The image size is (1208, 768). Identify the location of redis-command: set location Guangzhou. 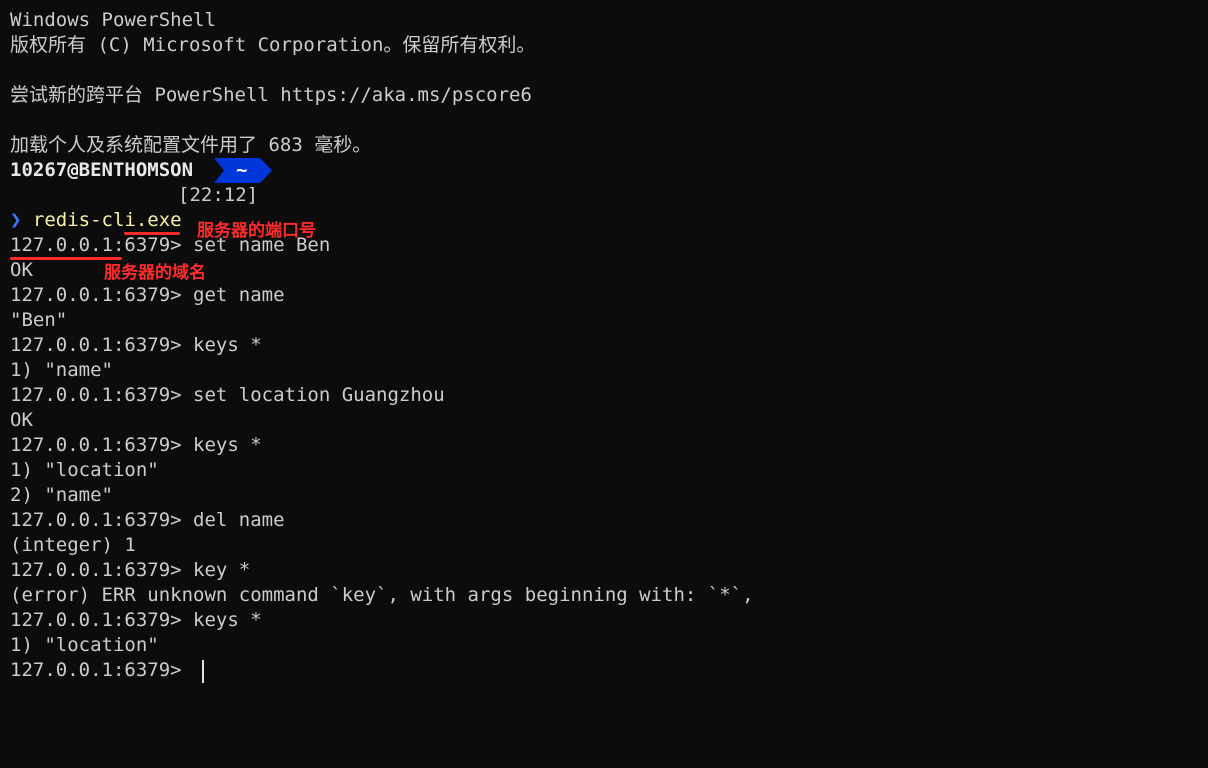
(319, 395).